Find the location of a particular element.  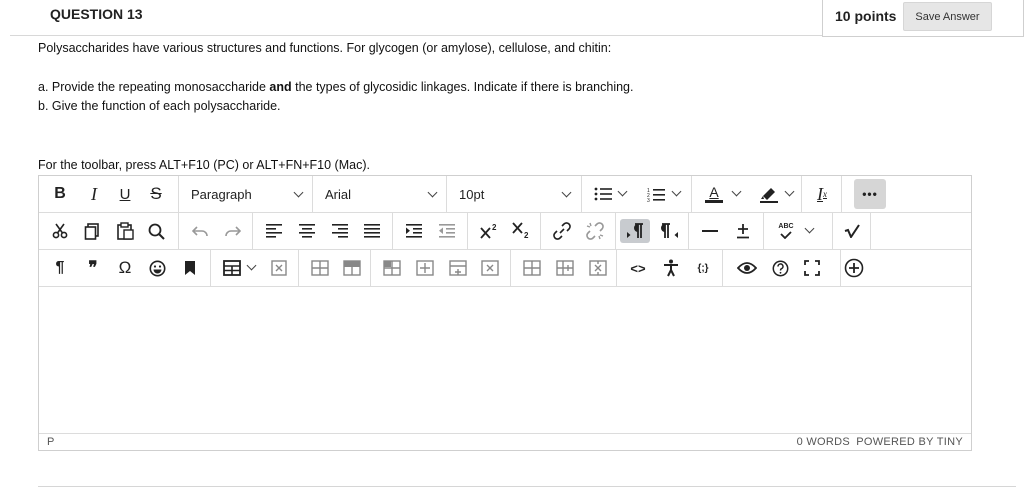

font-size-select: 10pt is located at coordinates (519, 194).